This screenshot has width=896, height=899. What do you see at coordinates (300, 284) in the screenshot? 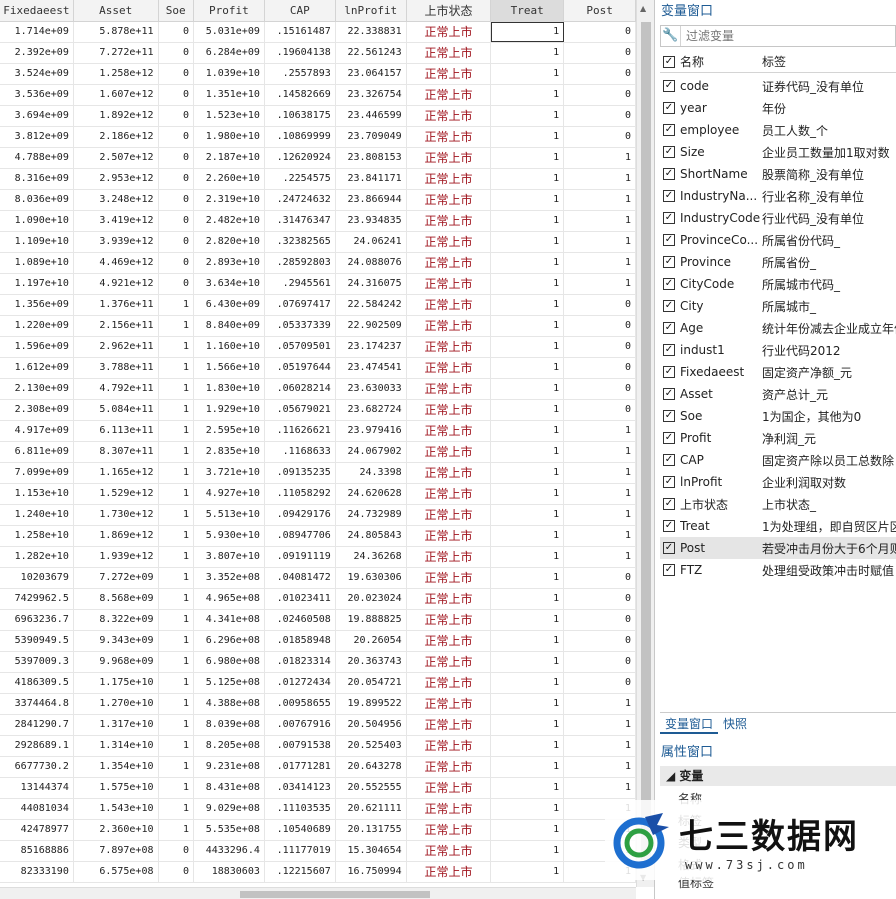
I see `table-cell: .2945561` at bounding box center [300, 284].